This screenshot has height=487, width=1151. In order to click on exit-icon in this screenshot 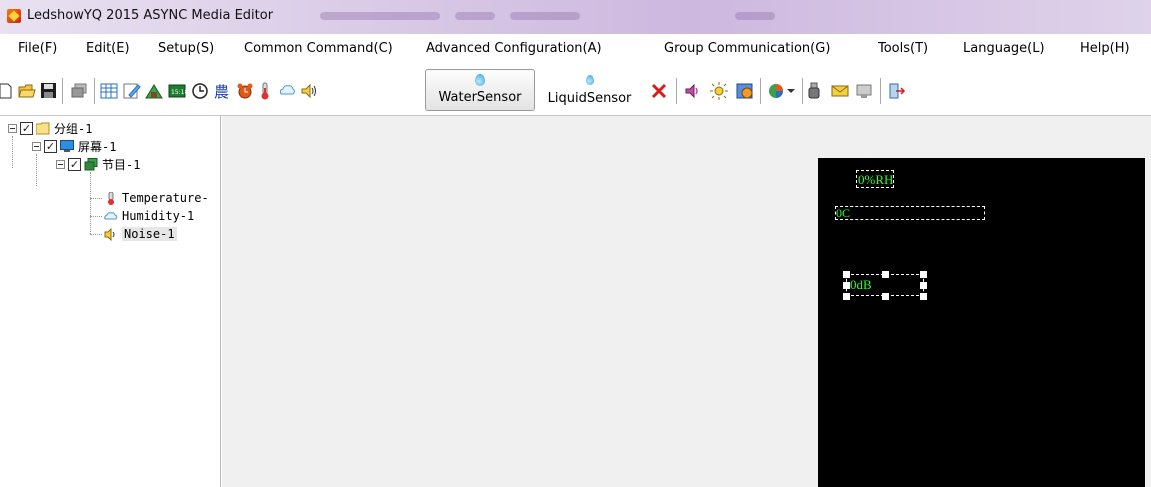, I will do `click(897, 91)`.